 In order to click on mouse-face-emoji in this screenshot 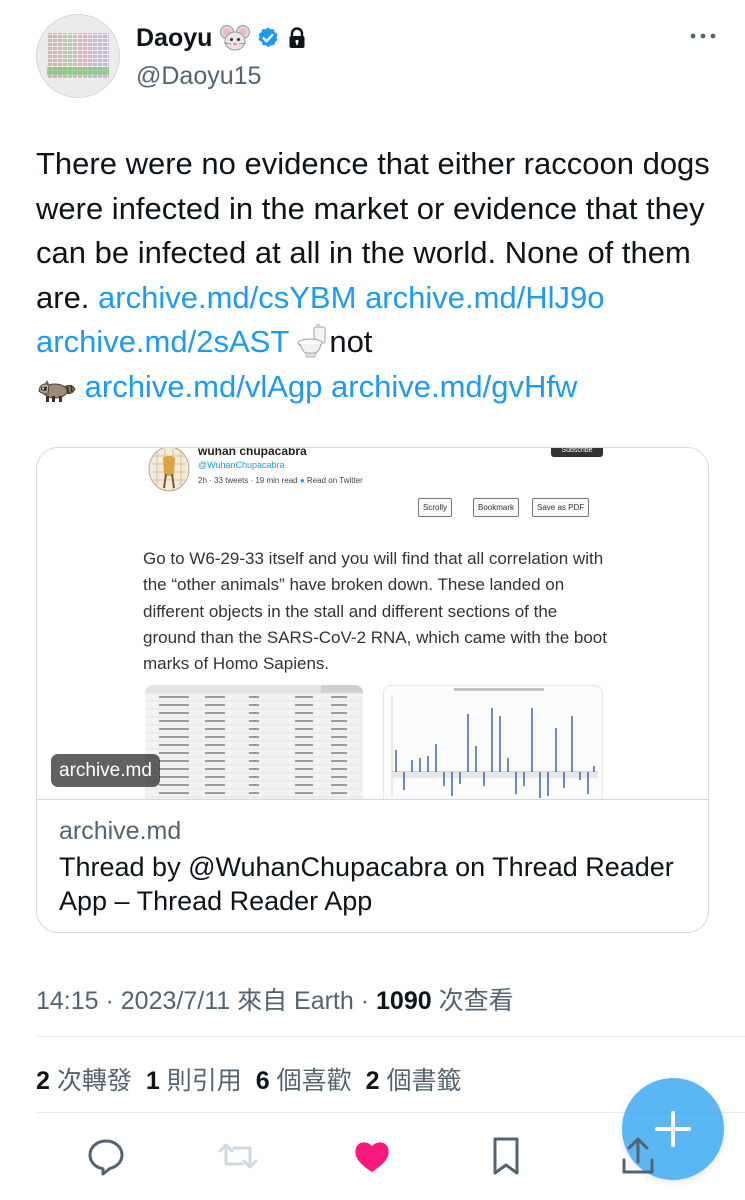, I will do `click(235, 38)`.